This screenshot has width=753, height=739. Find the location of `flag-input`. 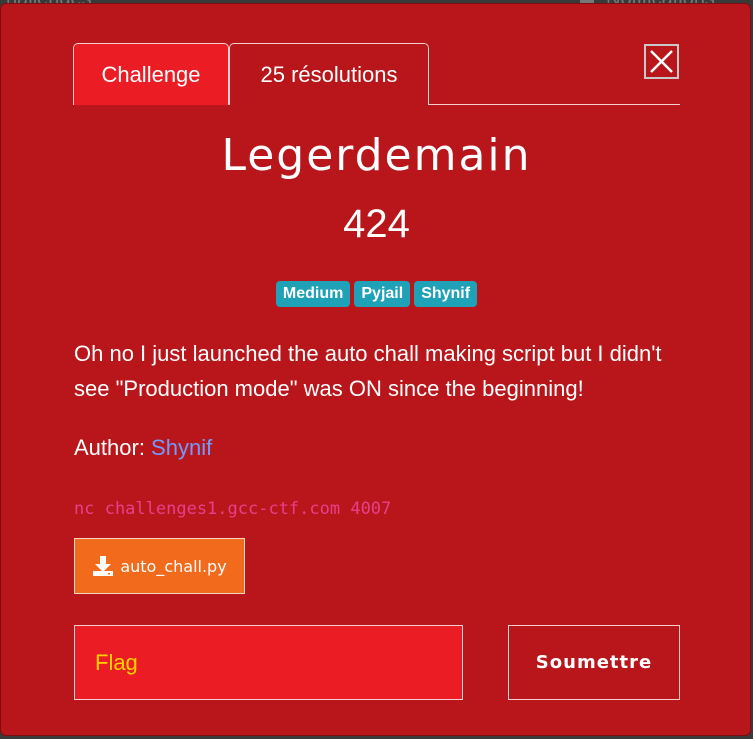

flag-input is located at coordinates (268, 662).